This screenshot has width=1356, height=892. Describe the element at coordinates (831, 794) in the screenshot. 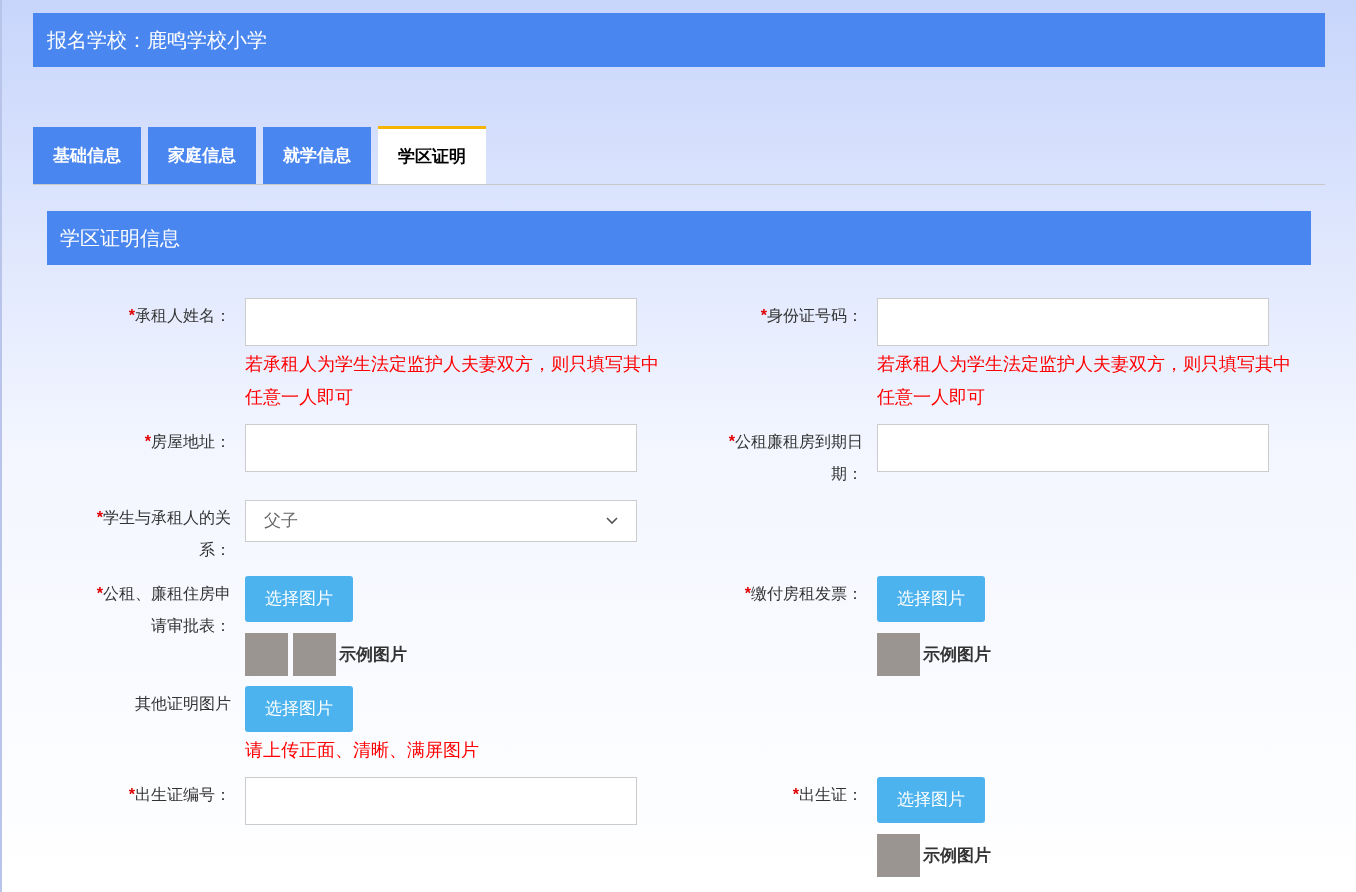

I see `field-label: 出生证：` at that location.